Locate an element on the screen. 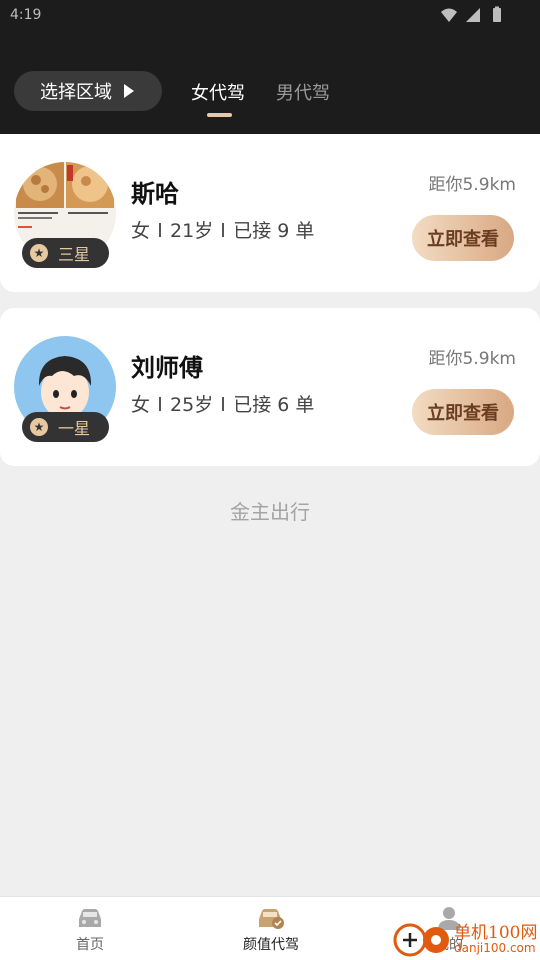 This screenshot has width=540, height=960. site-watermark: 单机100网 danji100.com is located at coordinates (466, 938).